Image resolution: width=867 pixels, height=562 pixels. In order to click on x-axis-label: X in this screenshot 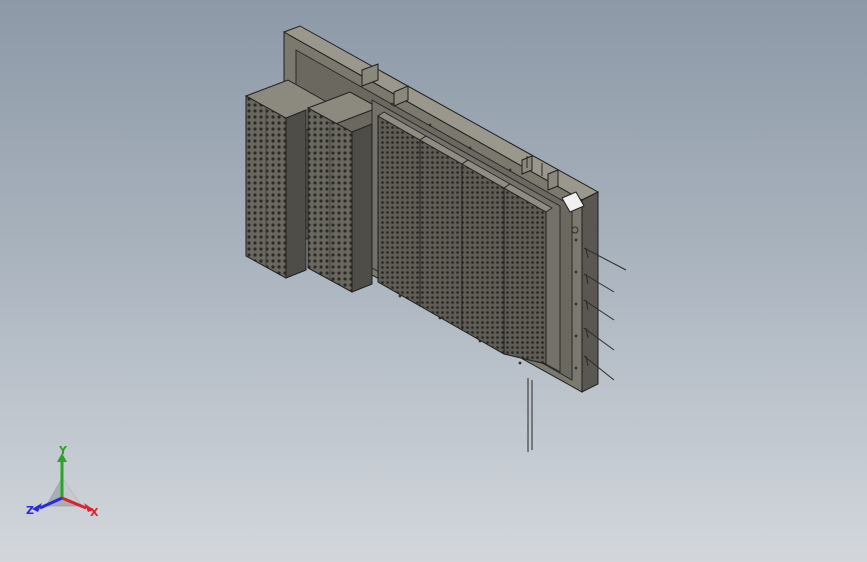, I will do `click(94, 512)`.